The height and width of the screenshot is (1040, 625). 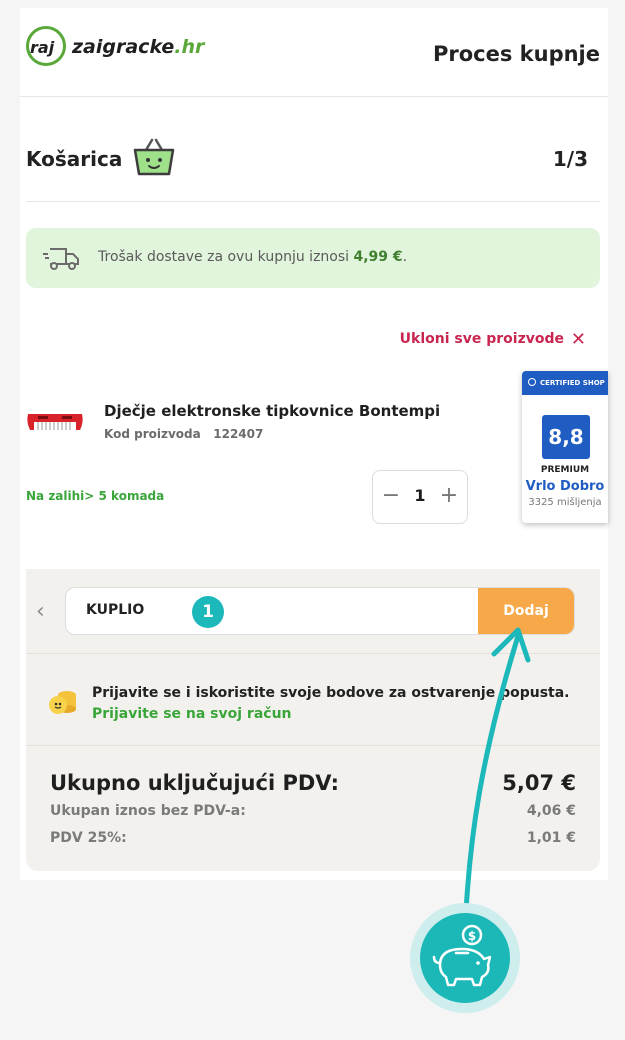 I want to click on piggy-bank-button: $, so click(x=465, y=958).